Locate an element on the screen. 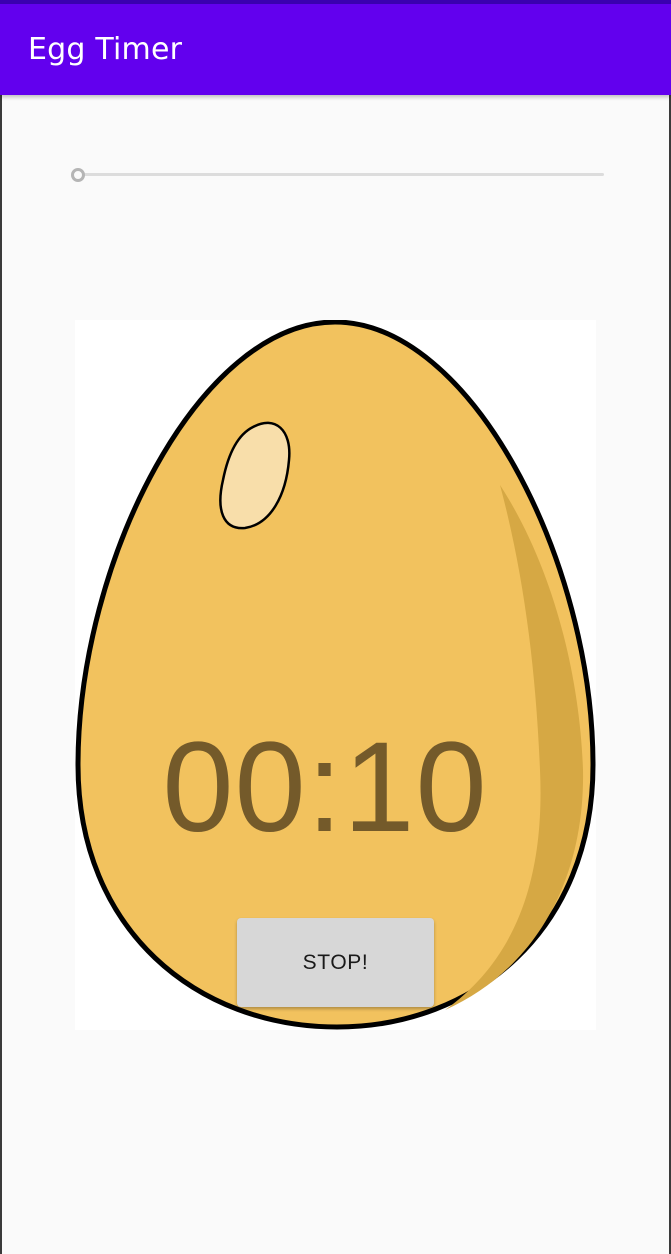  app-bar: Egg Timer is located at coordinates (335, 47).